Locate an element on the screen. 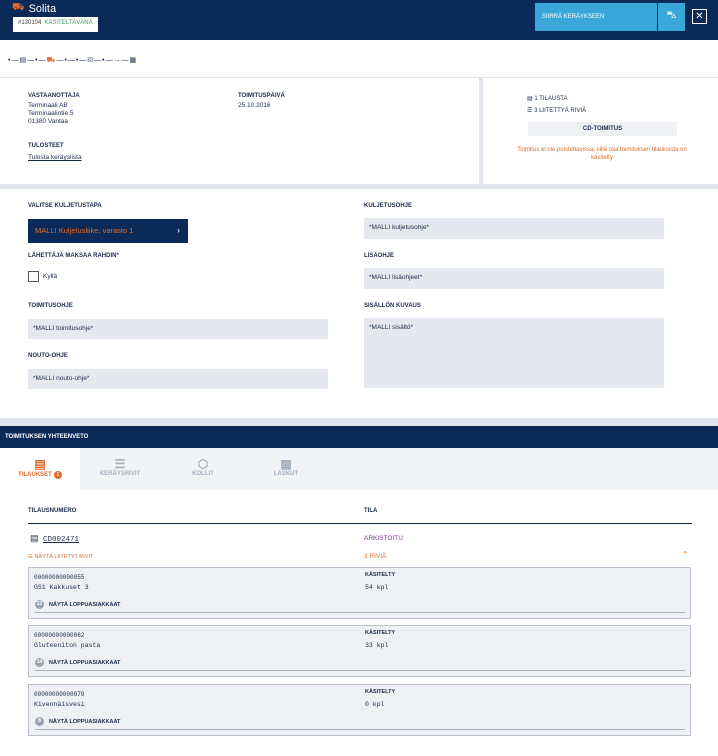  order-state: ARKISTOITU is located at coordinates (383, 538).